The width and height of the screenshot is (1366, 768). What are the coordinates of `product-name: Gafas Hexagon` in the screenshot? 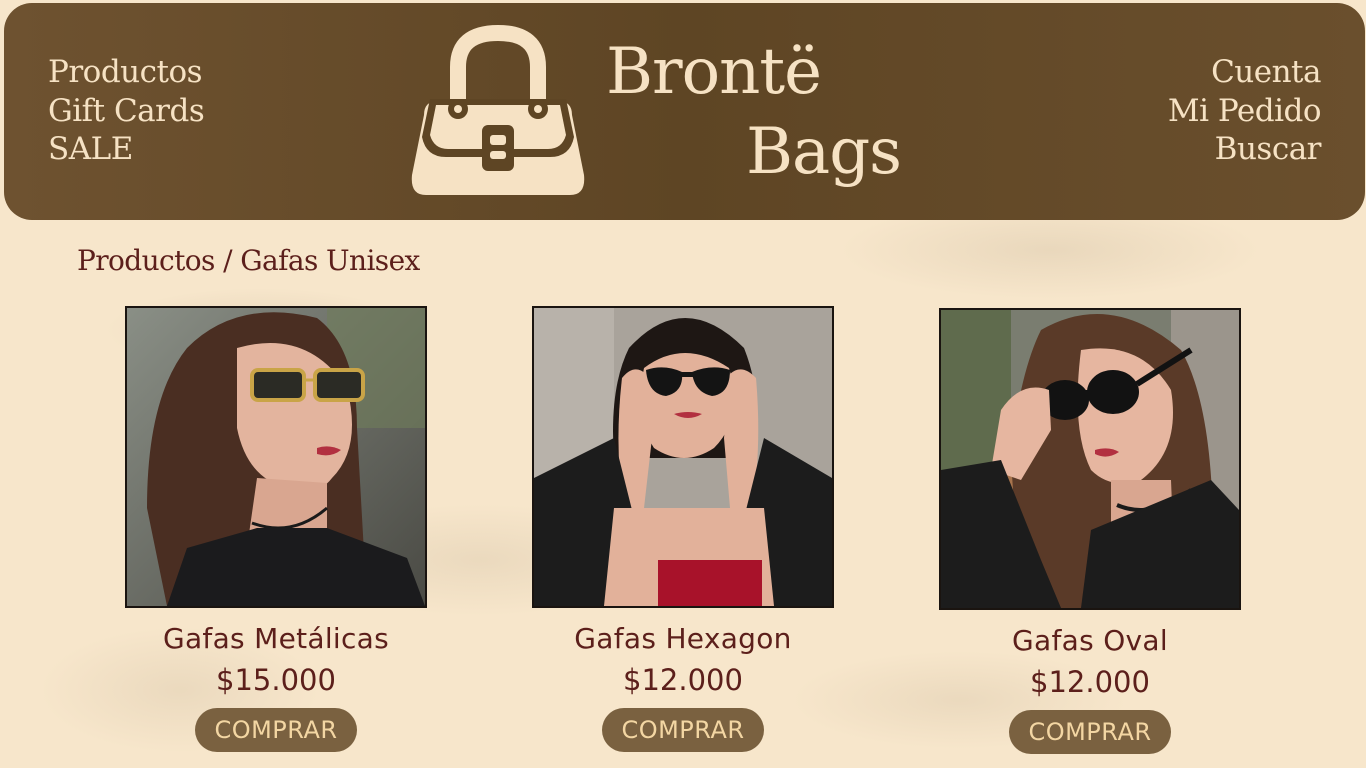 It's located at (682, 639).